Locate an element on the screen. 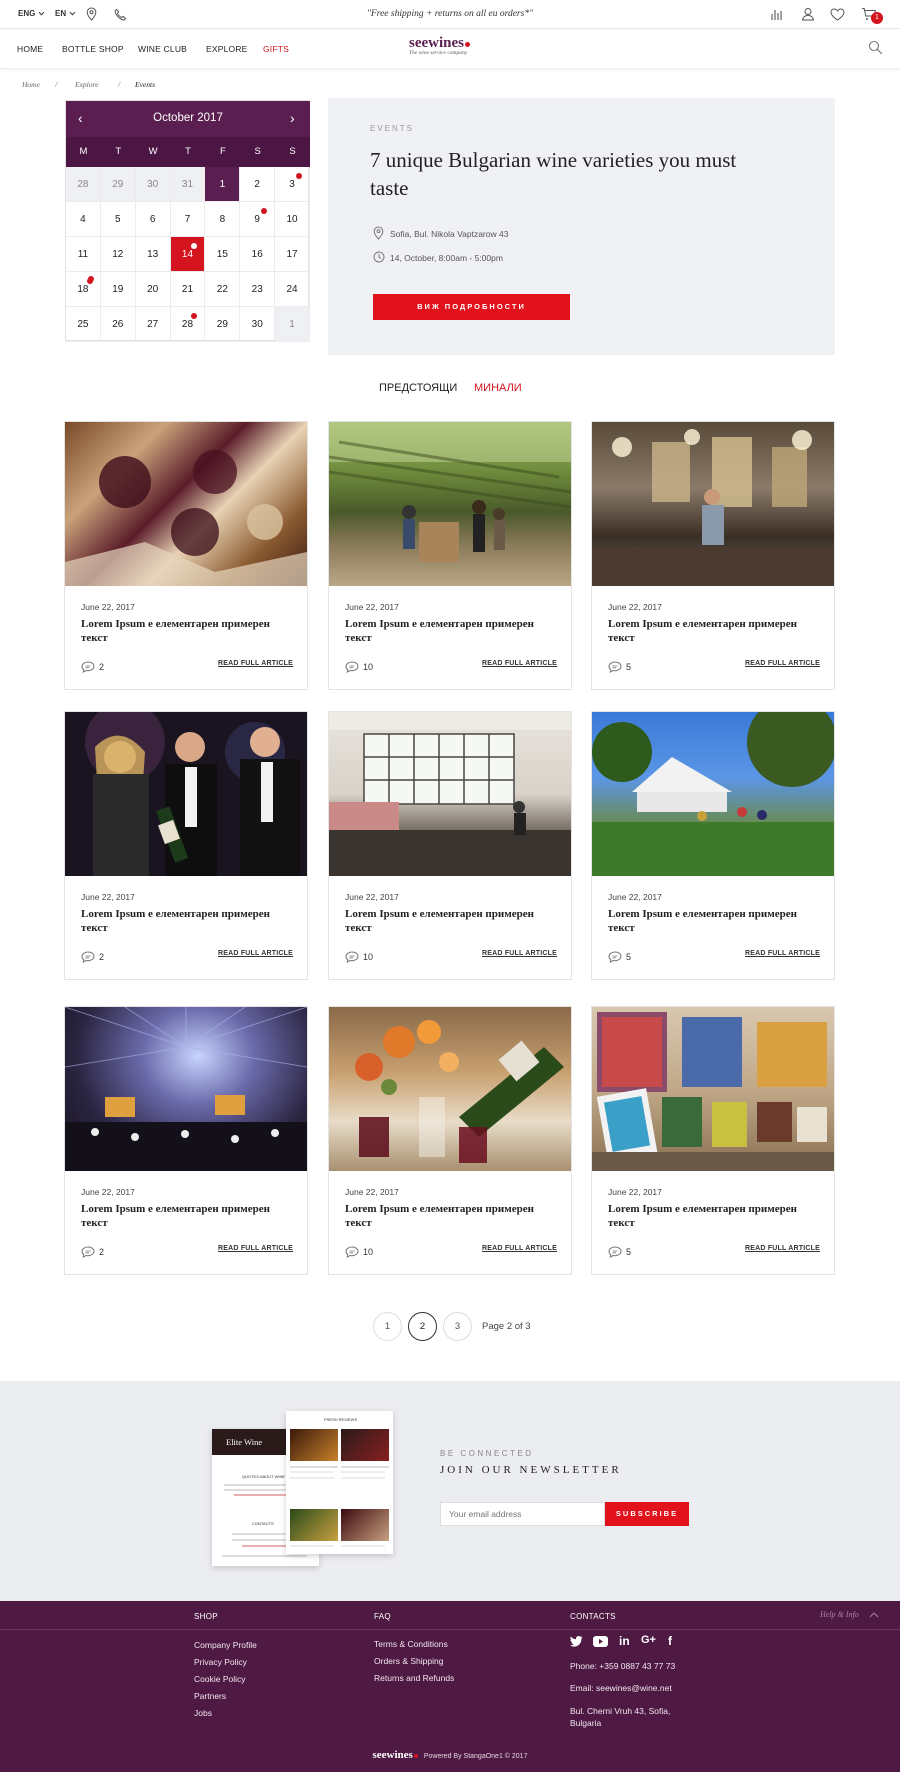 The height and width of the screenshot is (1772, 900). google-plus-icon: G+ is located at coordinates (648, 1640).